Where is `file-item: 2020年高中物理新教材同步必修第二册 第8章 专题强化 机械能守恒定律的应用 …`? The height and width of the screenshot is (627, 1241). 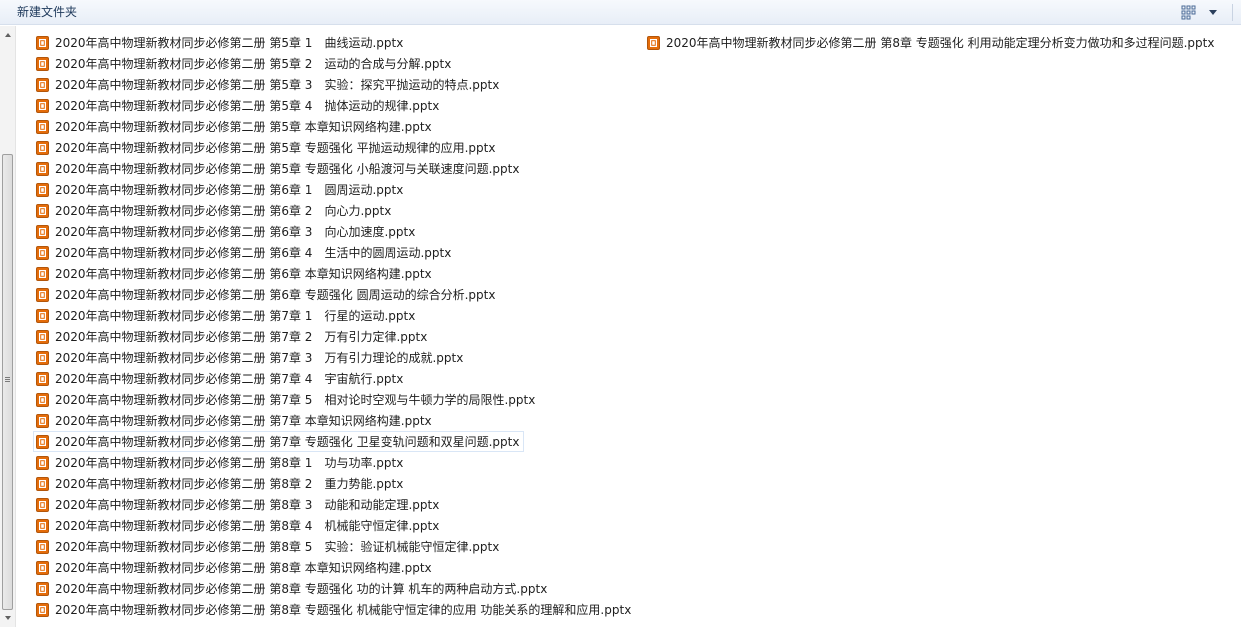 file-item: 2020年高中物理新教材同步必修第二册 第8章 专题强化 机械能守恒定律的应用 … is located at coordinates (333, 609).